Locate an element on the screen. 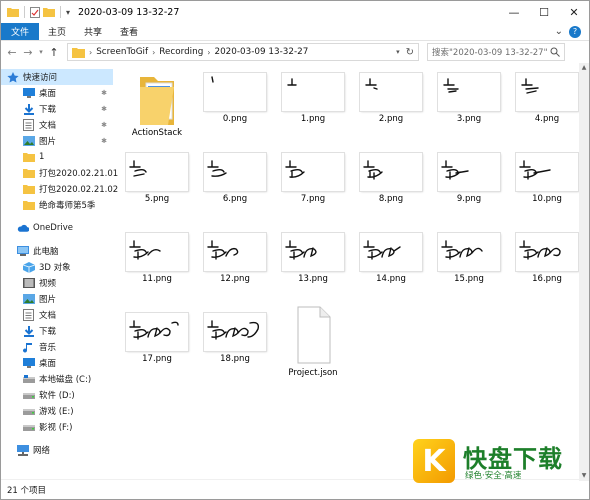 Image resolution: width=590 pixels, height=500 pixels. file-name: 16.png is located at coordinates (547, 279).